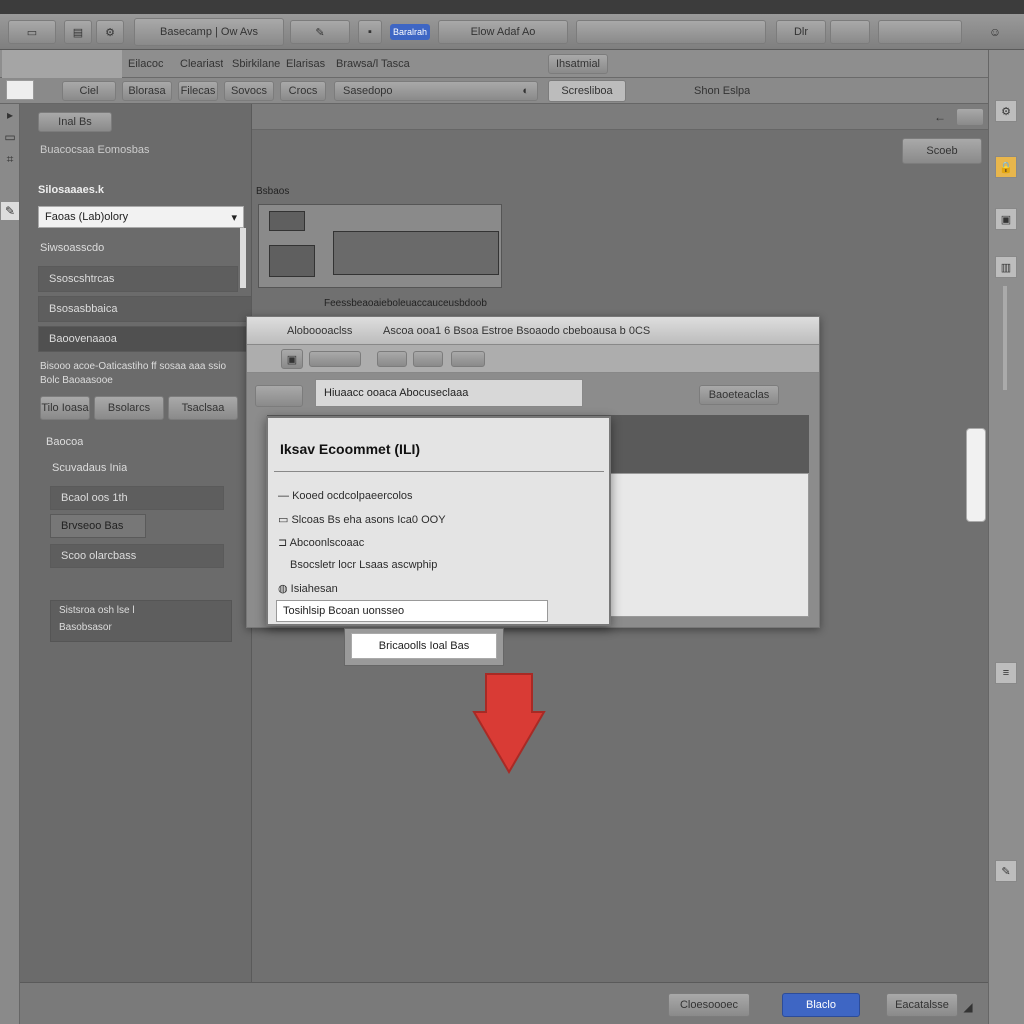 The width and height of the screenshot is (1024, 1024). I want to click on toolbar-3-tab-3: Filecas, so click(198, 91).